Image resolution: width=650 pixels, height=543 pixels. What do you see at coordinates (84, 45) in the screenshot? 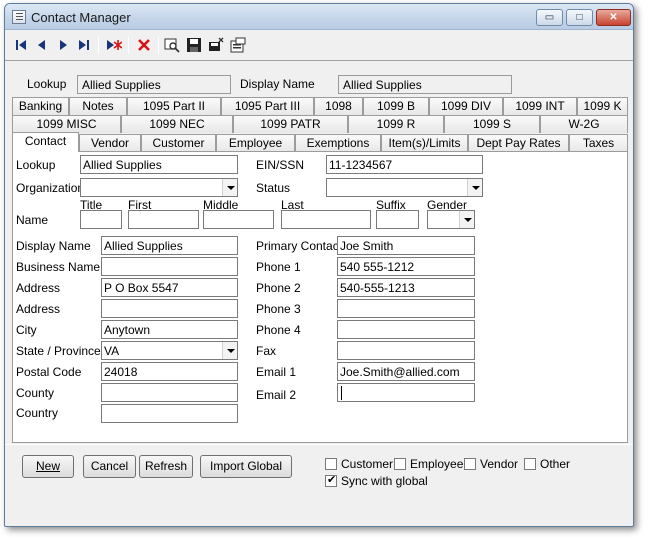
I see `last-record-icon` at bounding box center [84, 45].